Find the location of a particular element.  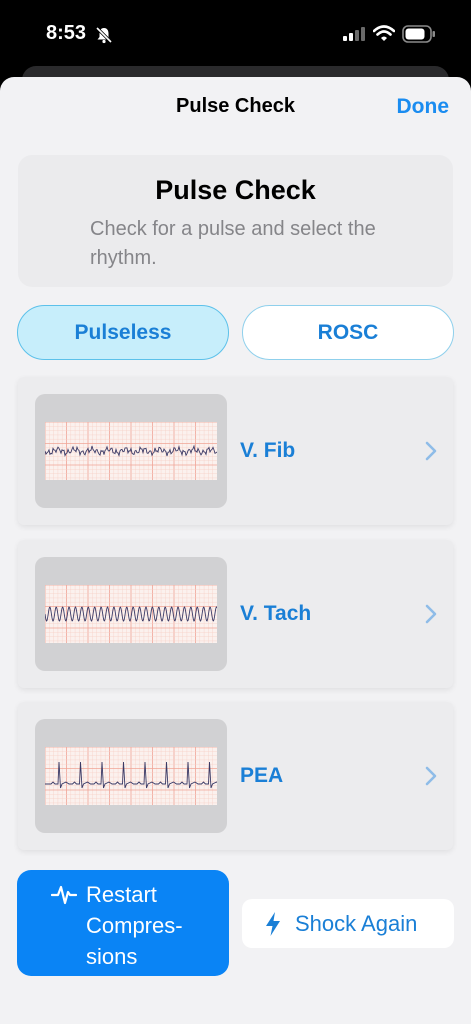

bell-slash-icon is located at coordinates (104, 35).